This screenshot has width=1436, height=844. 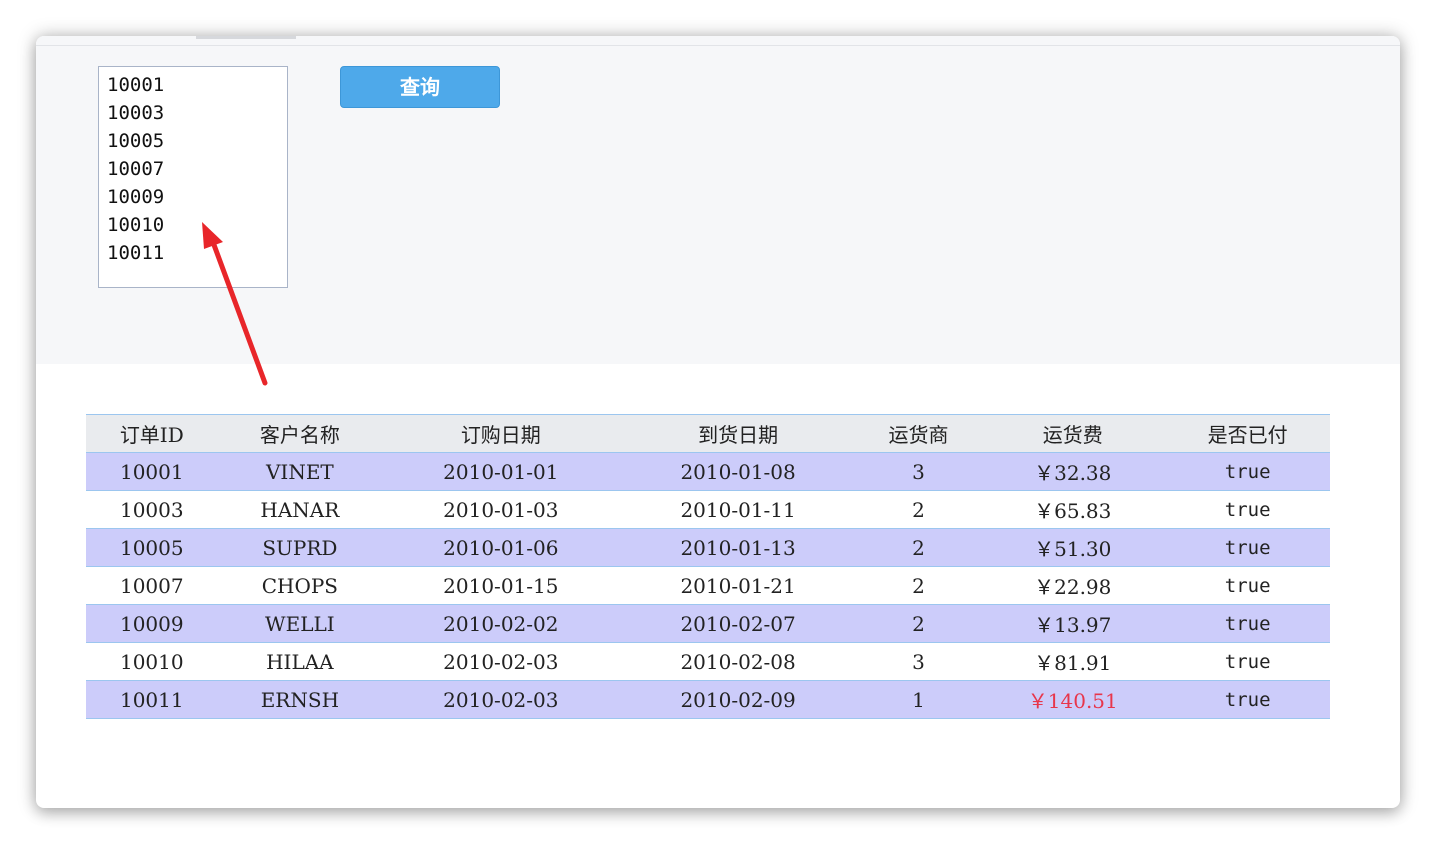 What do you see at coordinates (300, 471) in the screenshot?
I see `cell-customer-name: VINET` at bounding box center [300, 471].